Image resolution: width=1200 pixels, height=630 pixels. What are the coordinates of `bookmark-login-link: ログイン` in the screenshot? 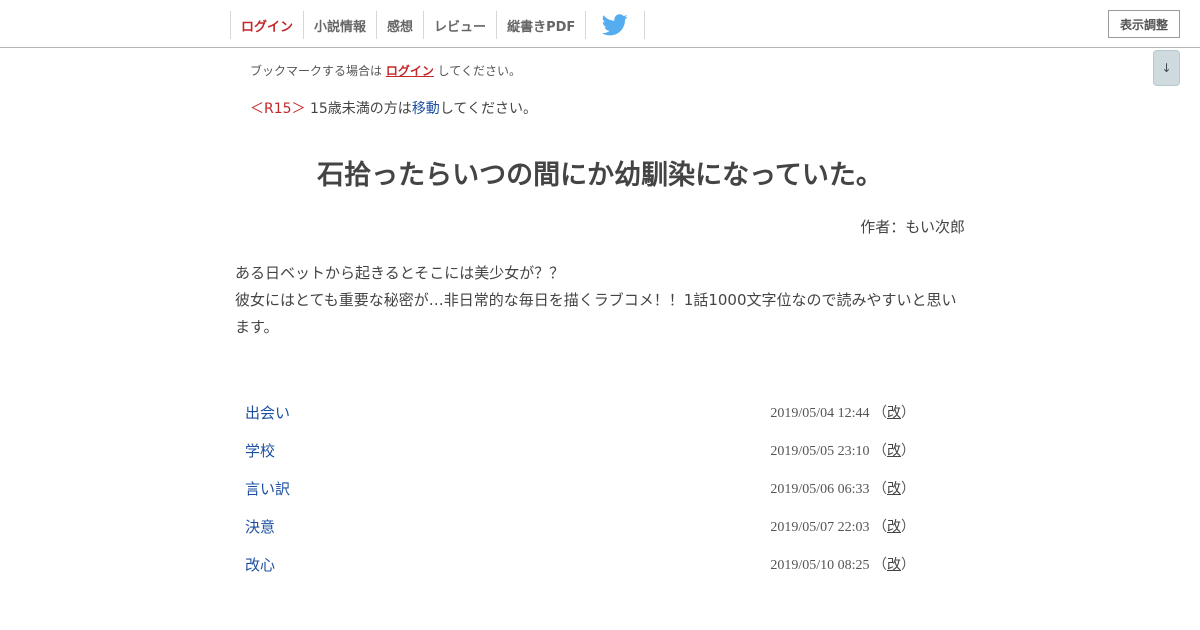 It's located at (410, 71).